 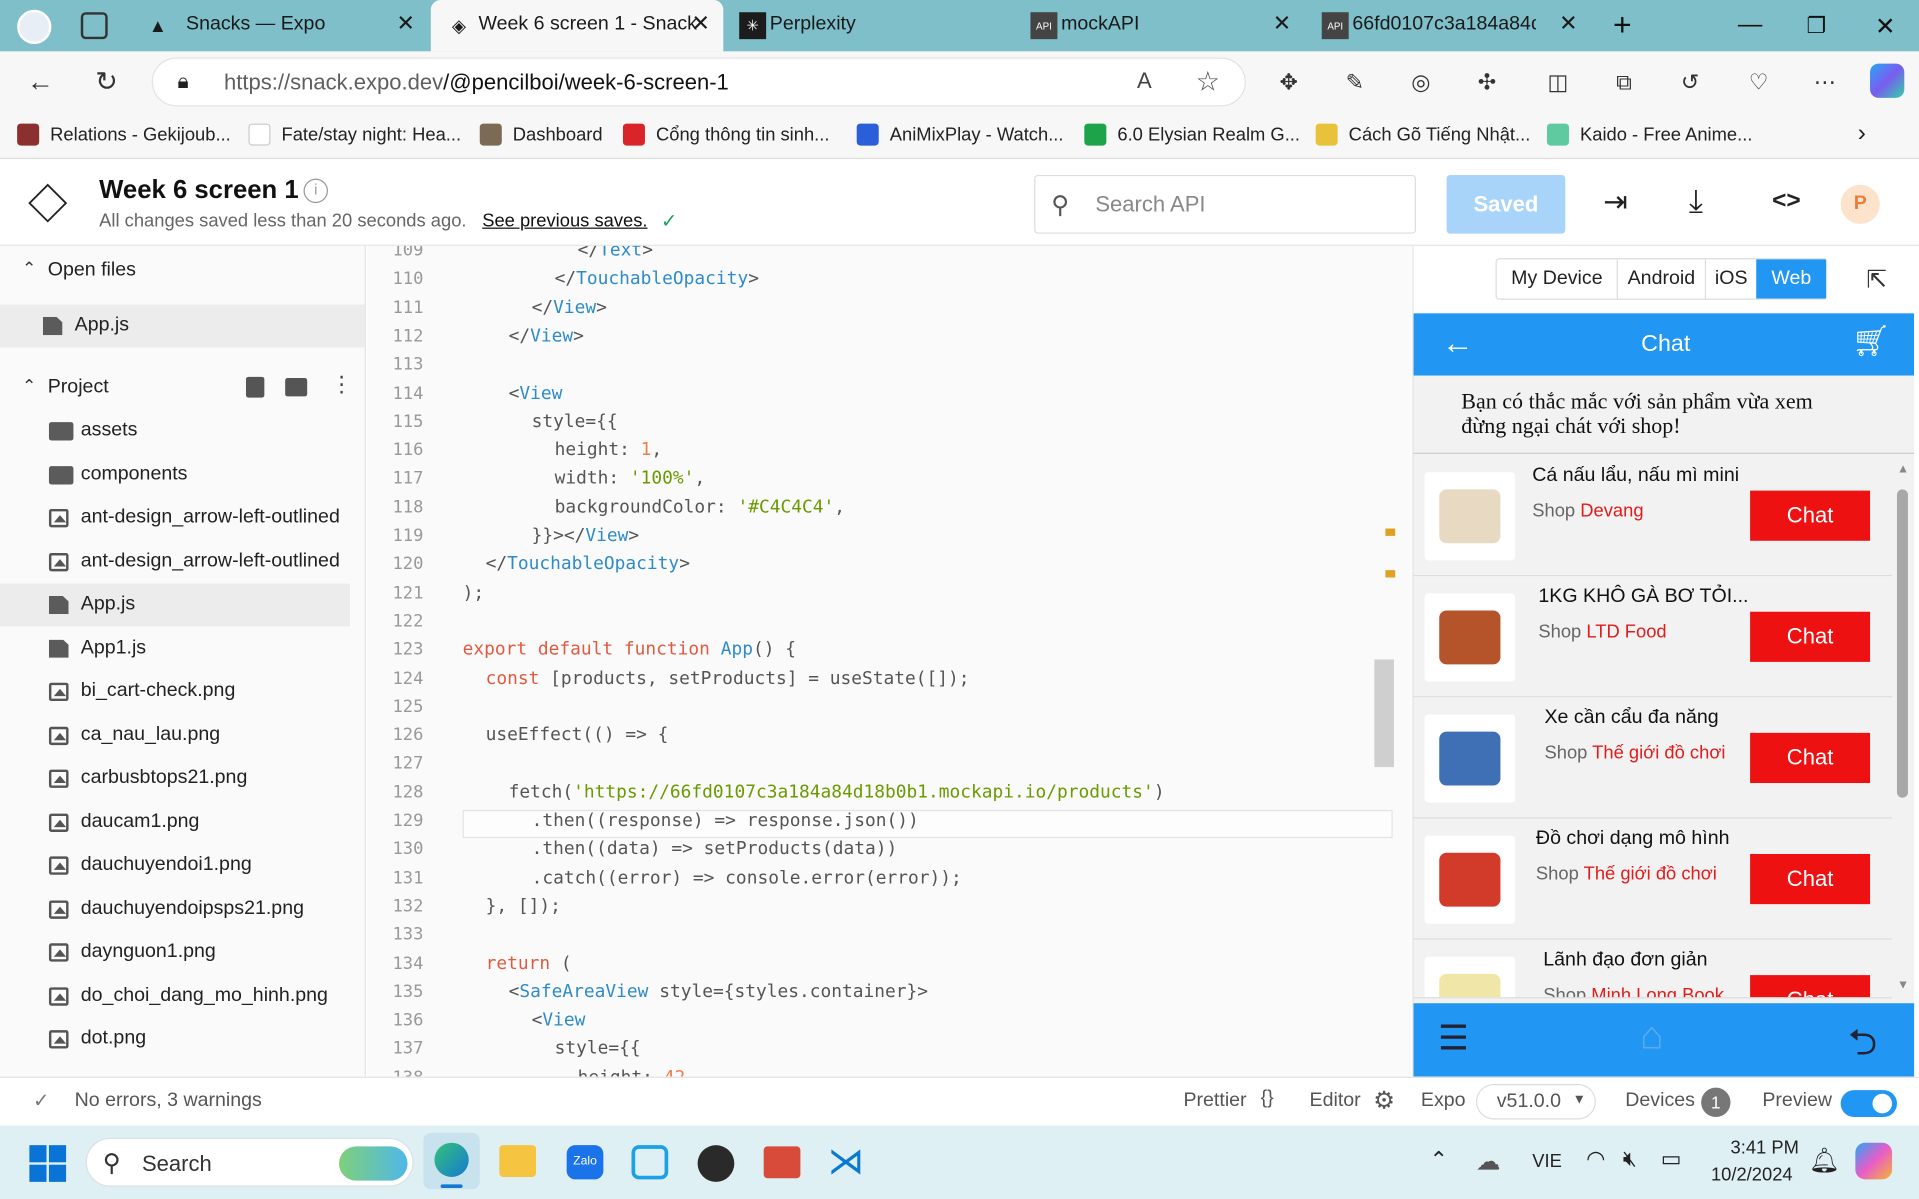 What do you see at coordinates (1595, 1159) in the screenshot?
I see `wifi-icon: ◠` at bounding box center [1595, 1159].